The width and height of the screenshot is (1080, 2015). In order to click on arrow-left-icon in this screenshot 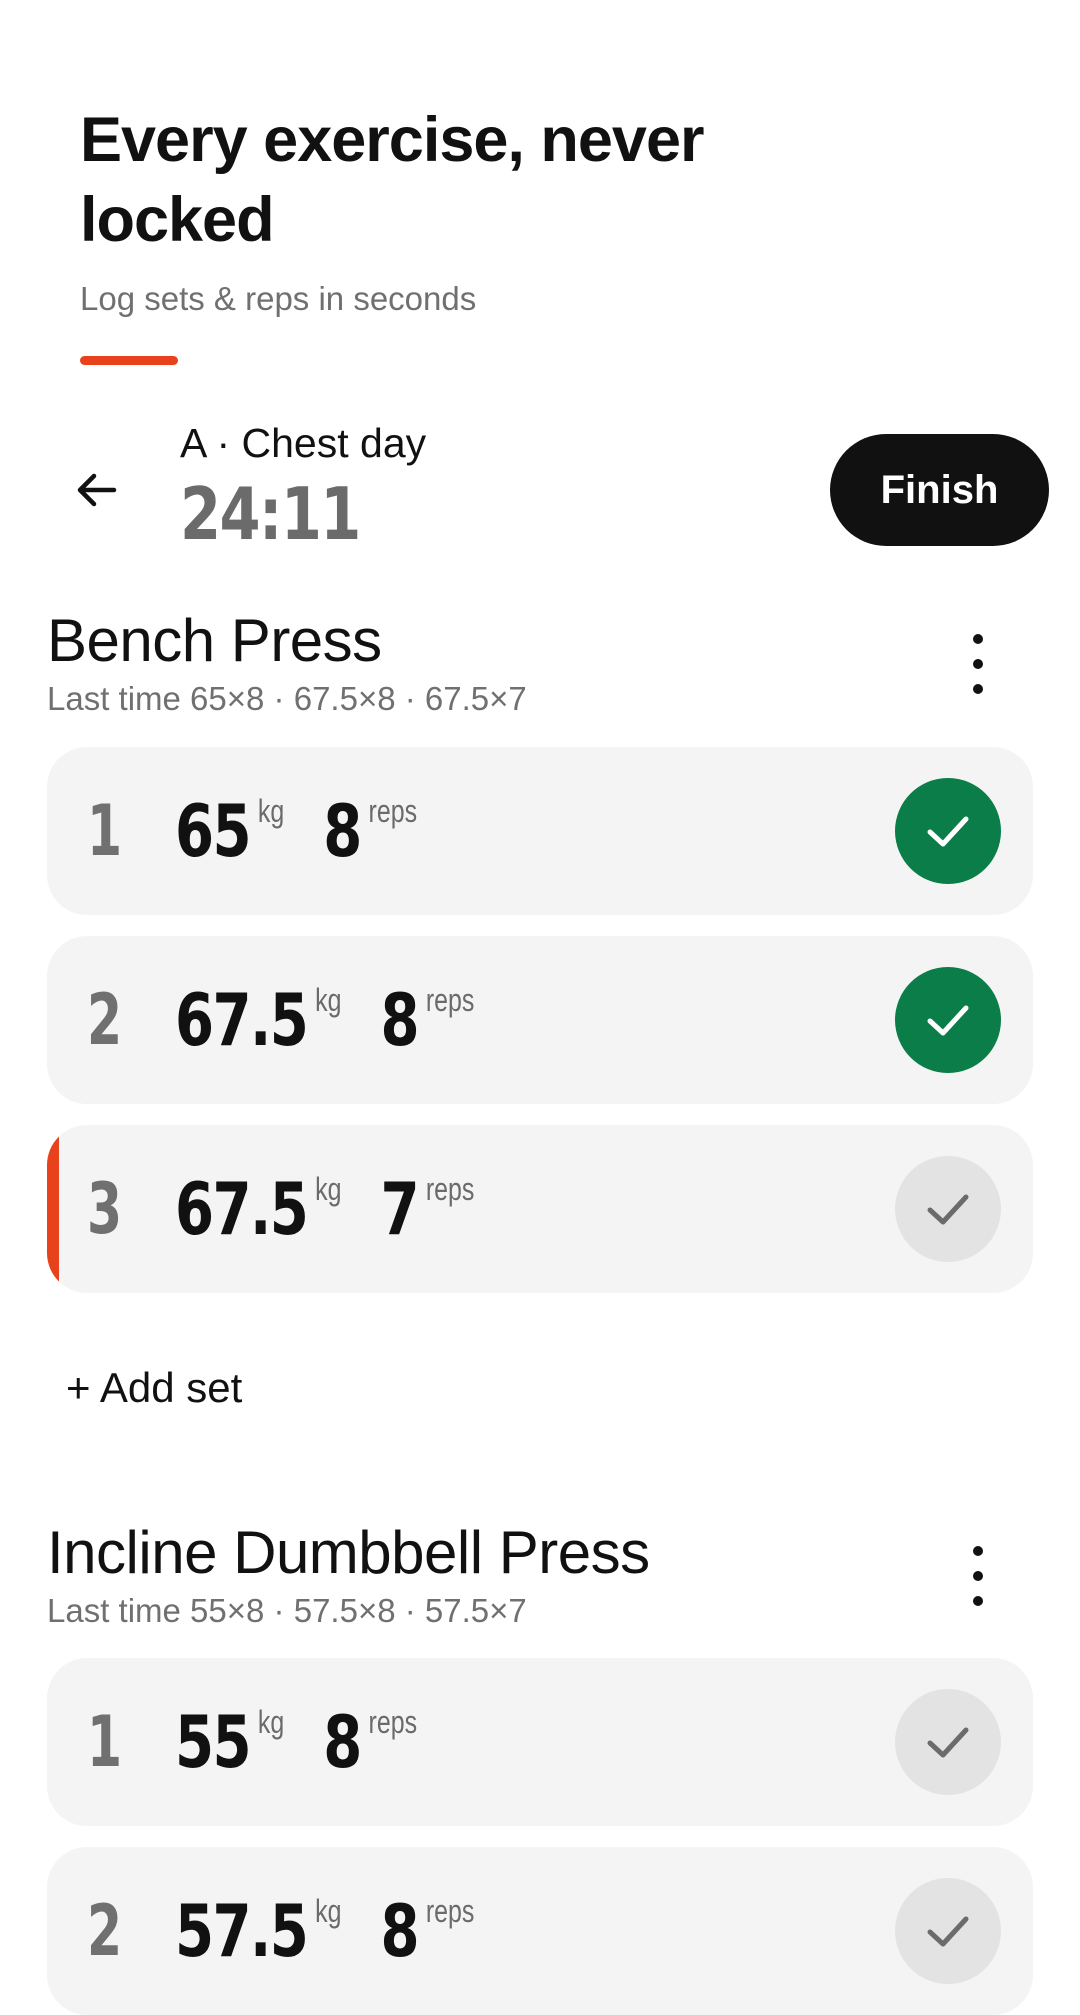, I will do `click(97, 490)`.